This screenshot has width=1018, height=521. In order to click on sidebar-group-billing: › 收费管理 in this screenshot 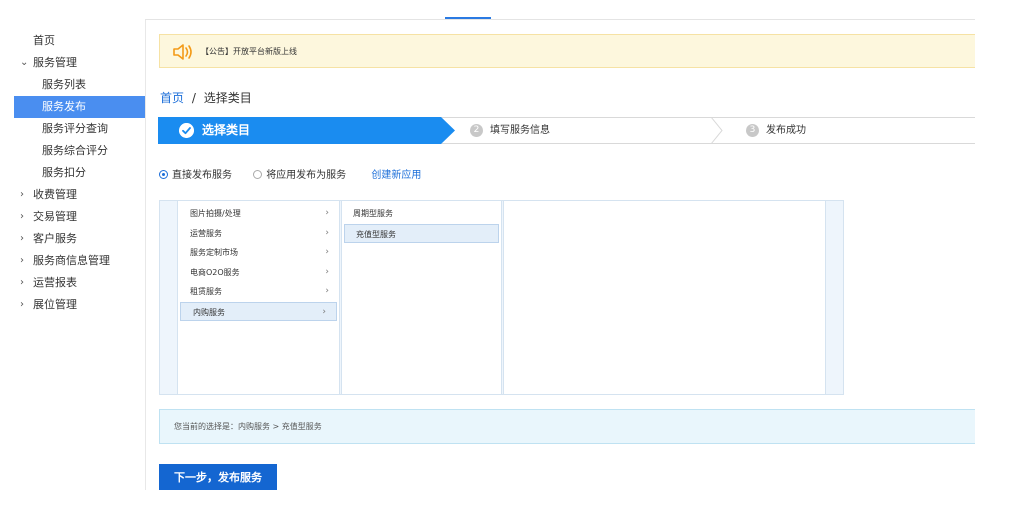, I will do `click(72, 195)`.